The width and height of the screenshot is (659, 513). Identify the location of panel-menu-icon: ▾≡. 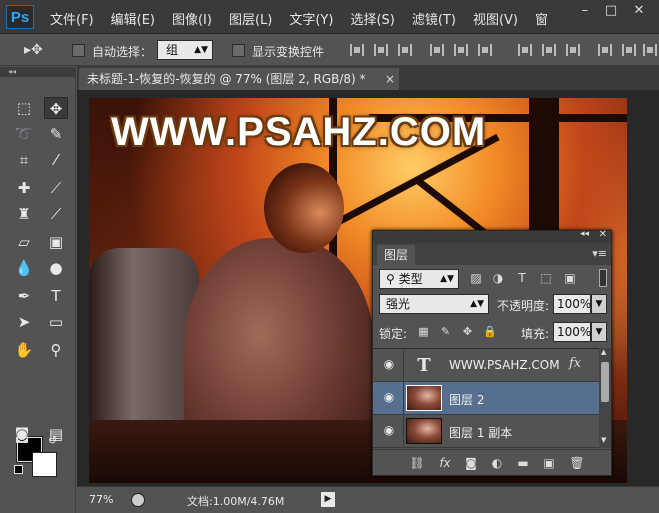
(599, 253).